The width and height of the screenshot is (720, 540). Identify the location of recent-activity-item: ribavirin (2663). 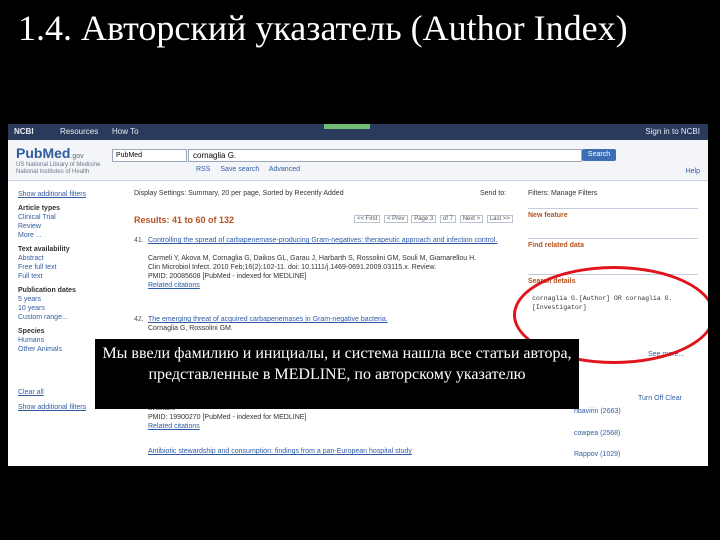
(597, 411).